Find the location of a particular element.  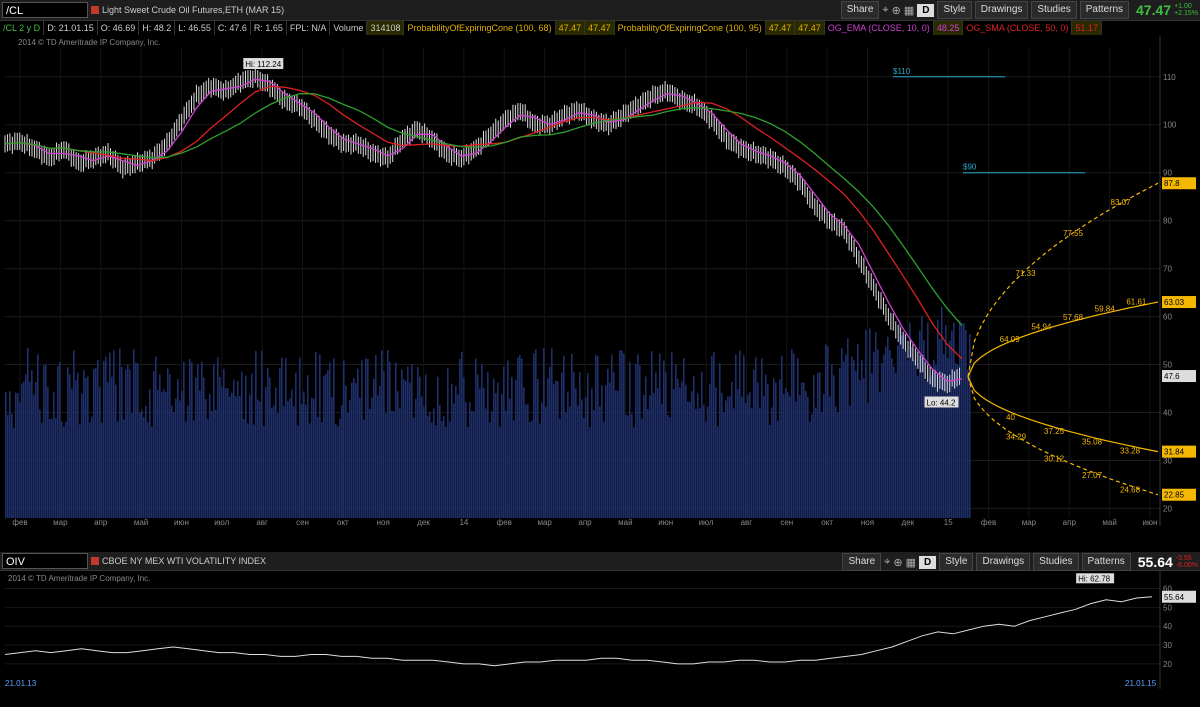

lower-patterns-button: Patterns is located at coordinates (1106, 562).